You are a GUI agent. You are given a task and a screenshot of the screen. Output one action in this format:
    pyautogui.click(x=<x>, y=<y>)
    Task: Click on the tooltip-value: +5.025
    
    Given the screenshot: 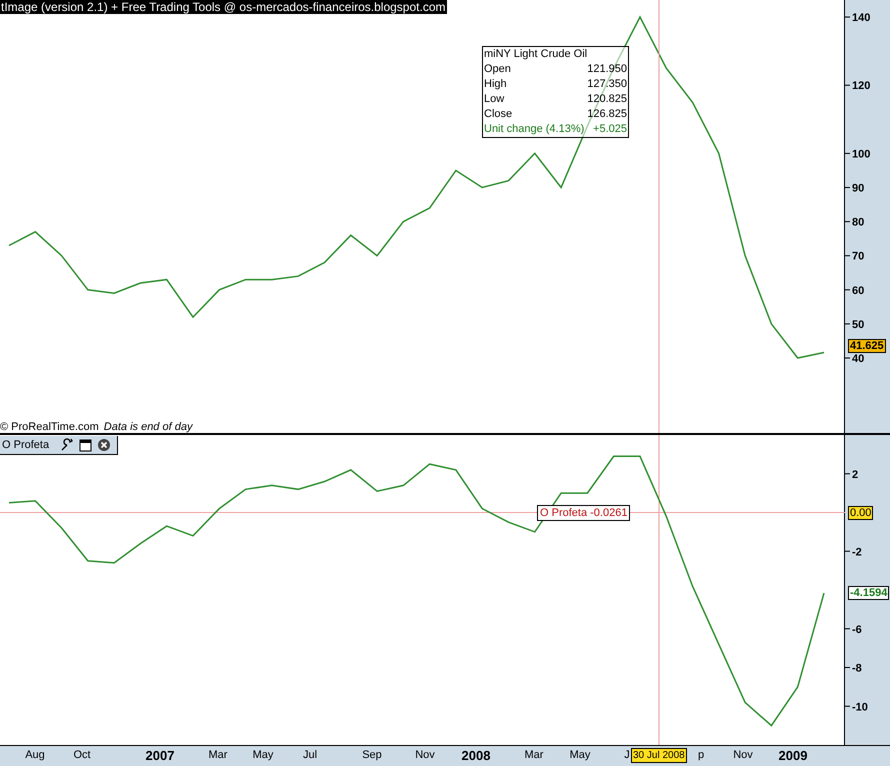 What is the action you would take?
    pyautogui.click(x=610, y=129)
    